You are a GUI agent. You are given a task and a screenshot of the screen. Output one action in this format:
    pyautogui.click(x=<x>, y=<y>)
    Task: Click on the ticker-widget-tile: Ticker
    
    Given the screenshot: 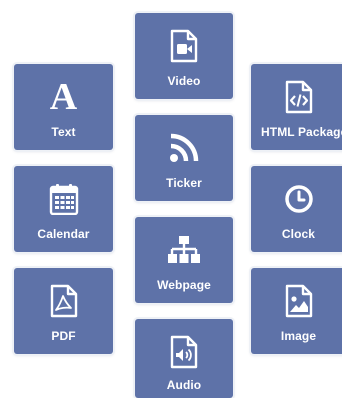 What is the action you would take?
    pyautogui.click(x=184, y=158)
    